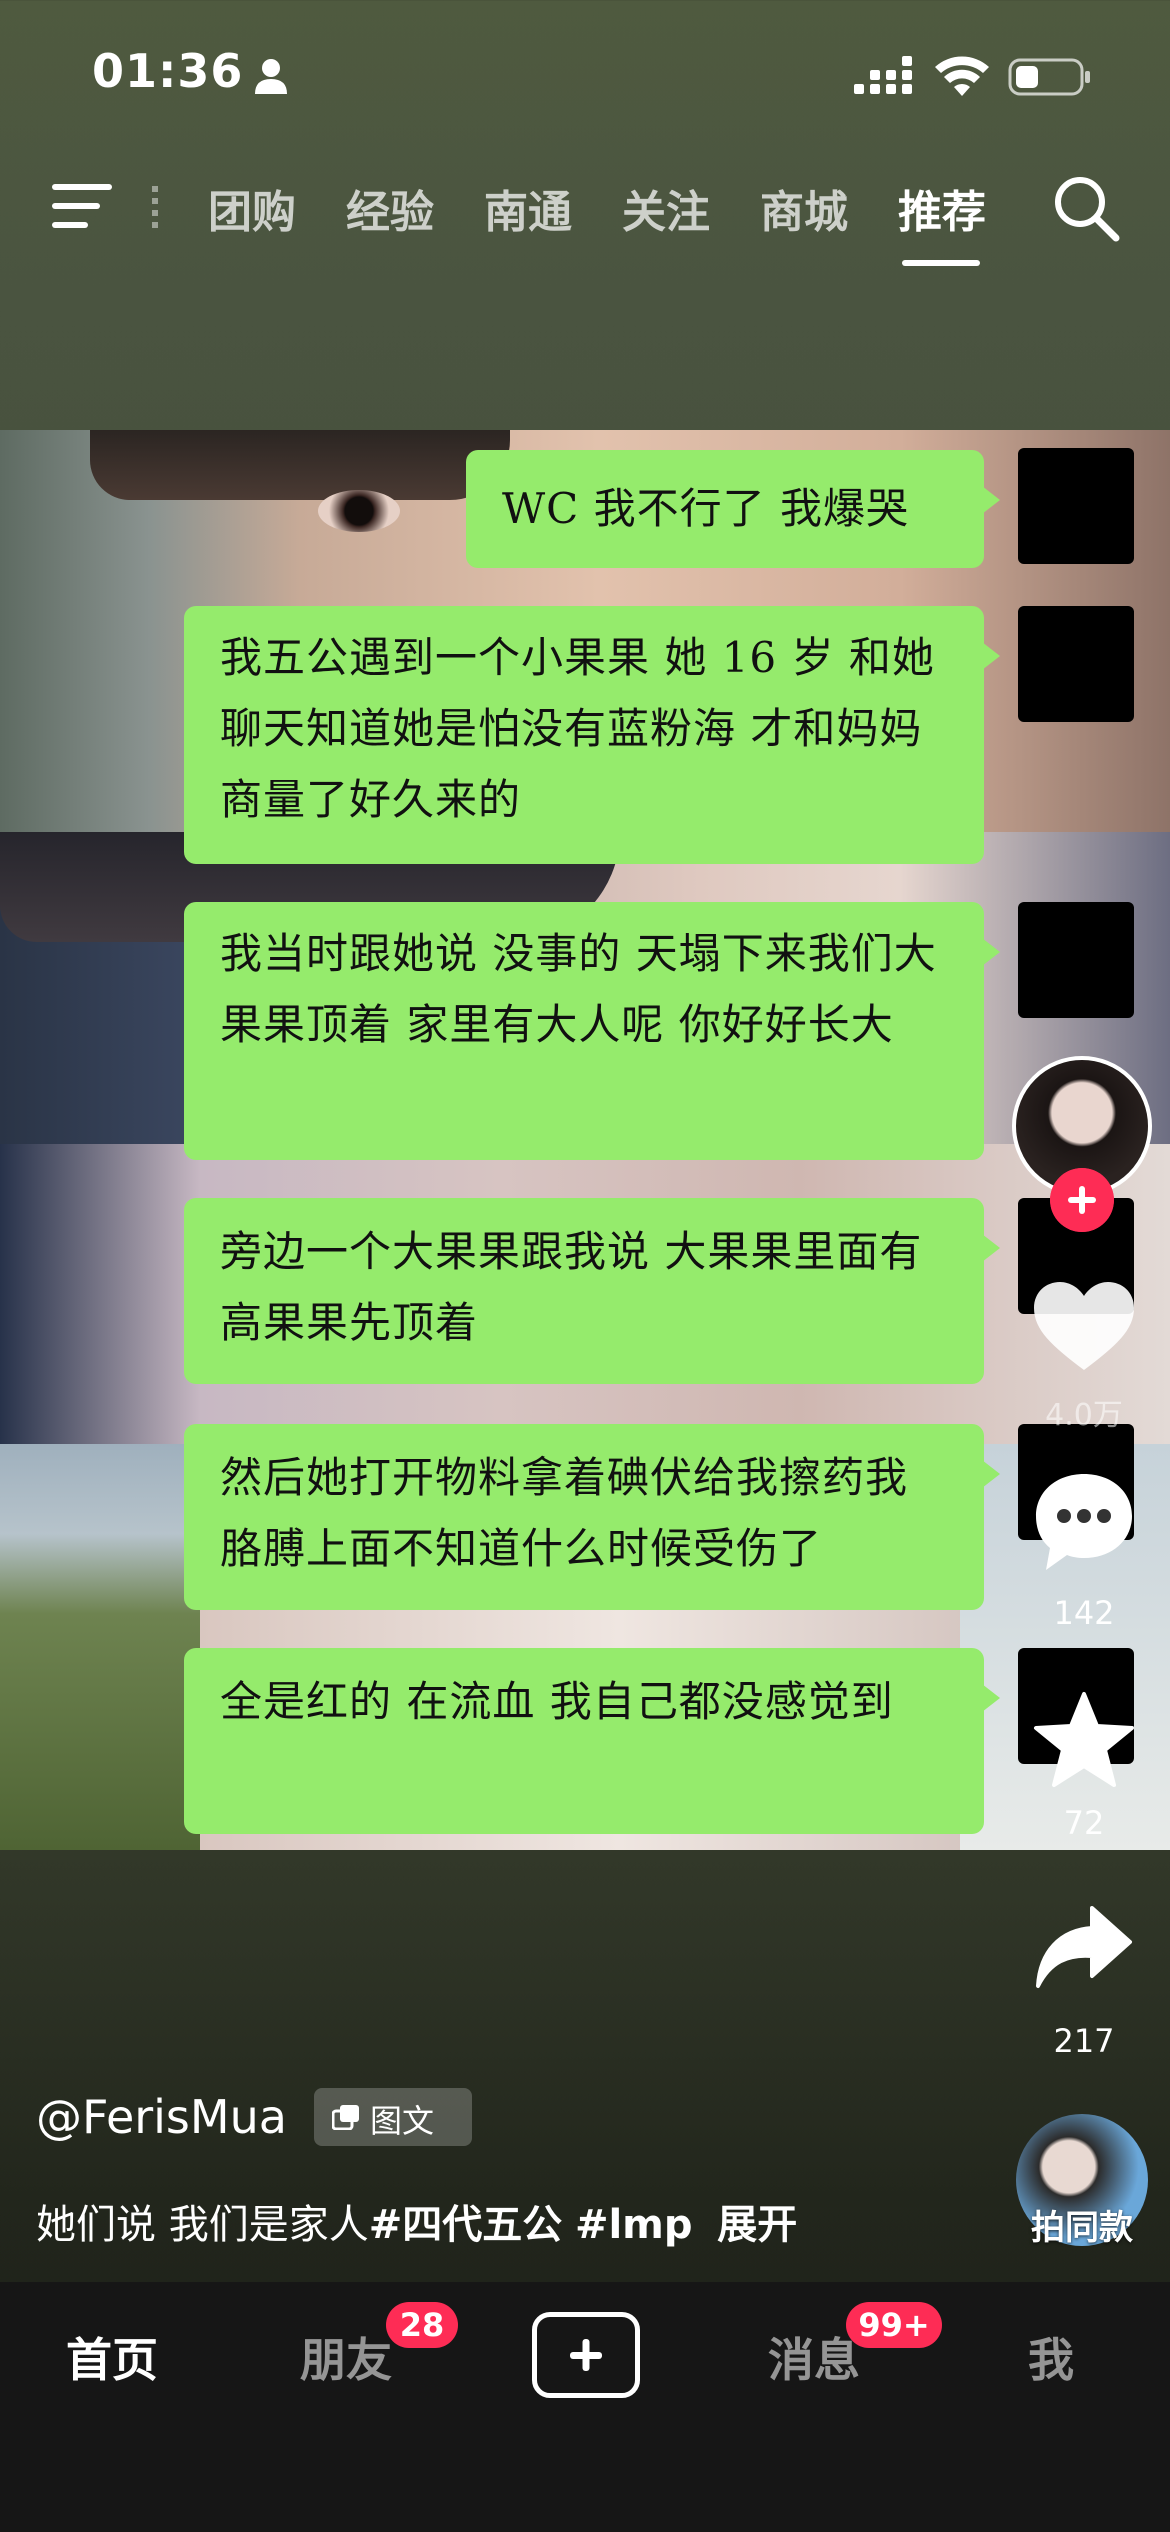  Describe the element at coordinates (804, 208) in the screenshot. I see `tab-mall: 商城` at that location.